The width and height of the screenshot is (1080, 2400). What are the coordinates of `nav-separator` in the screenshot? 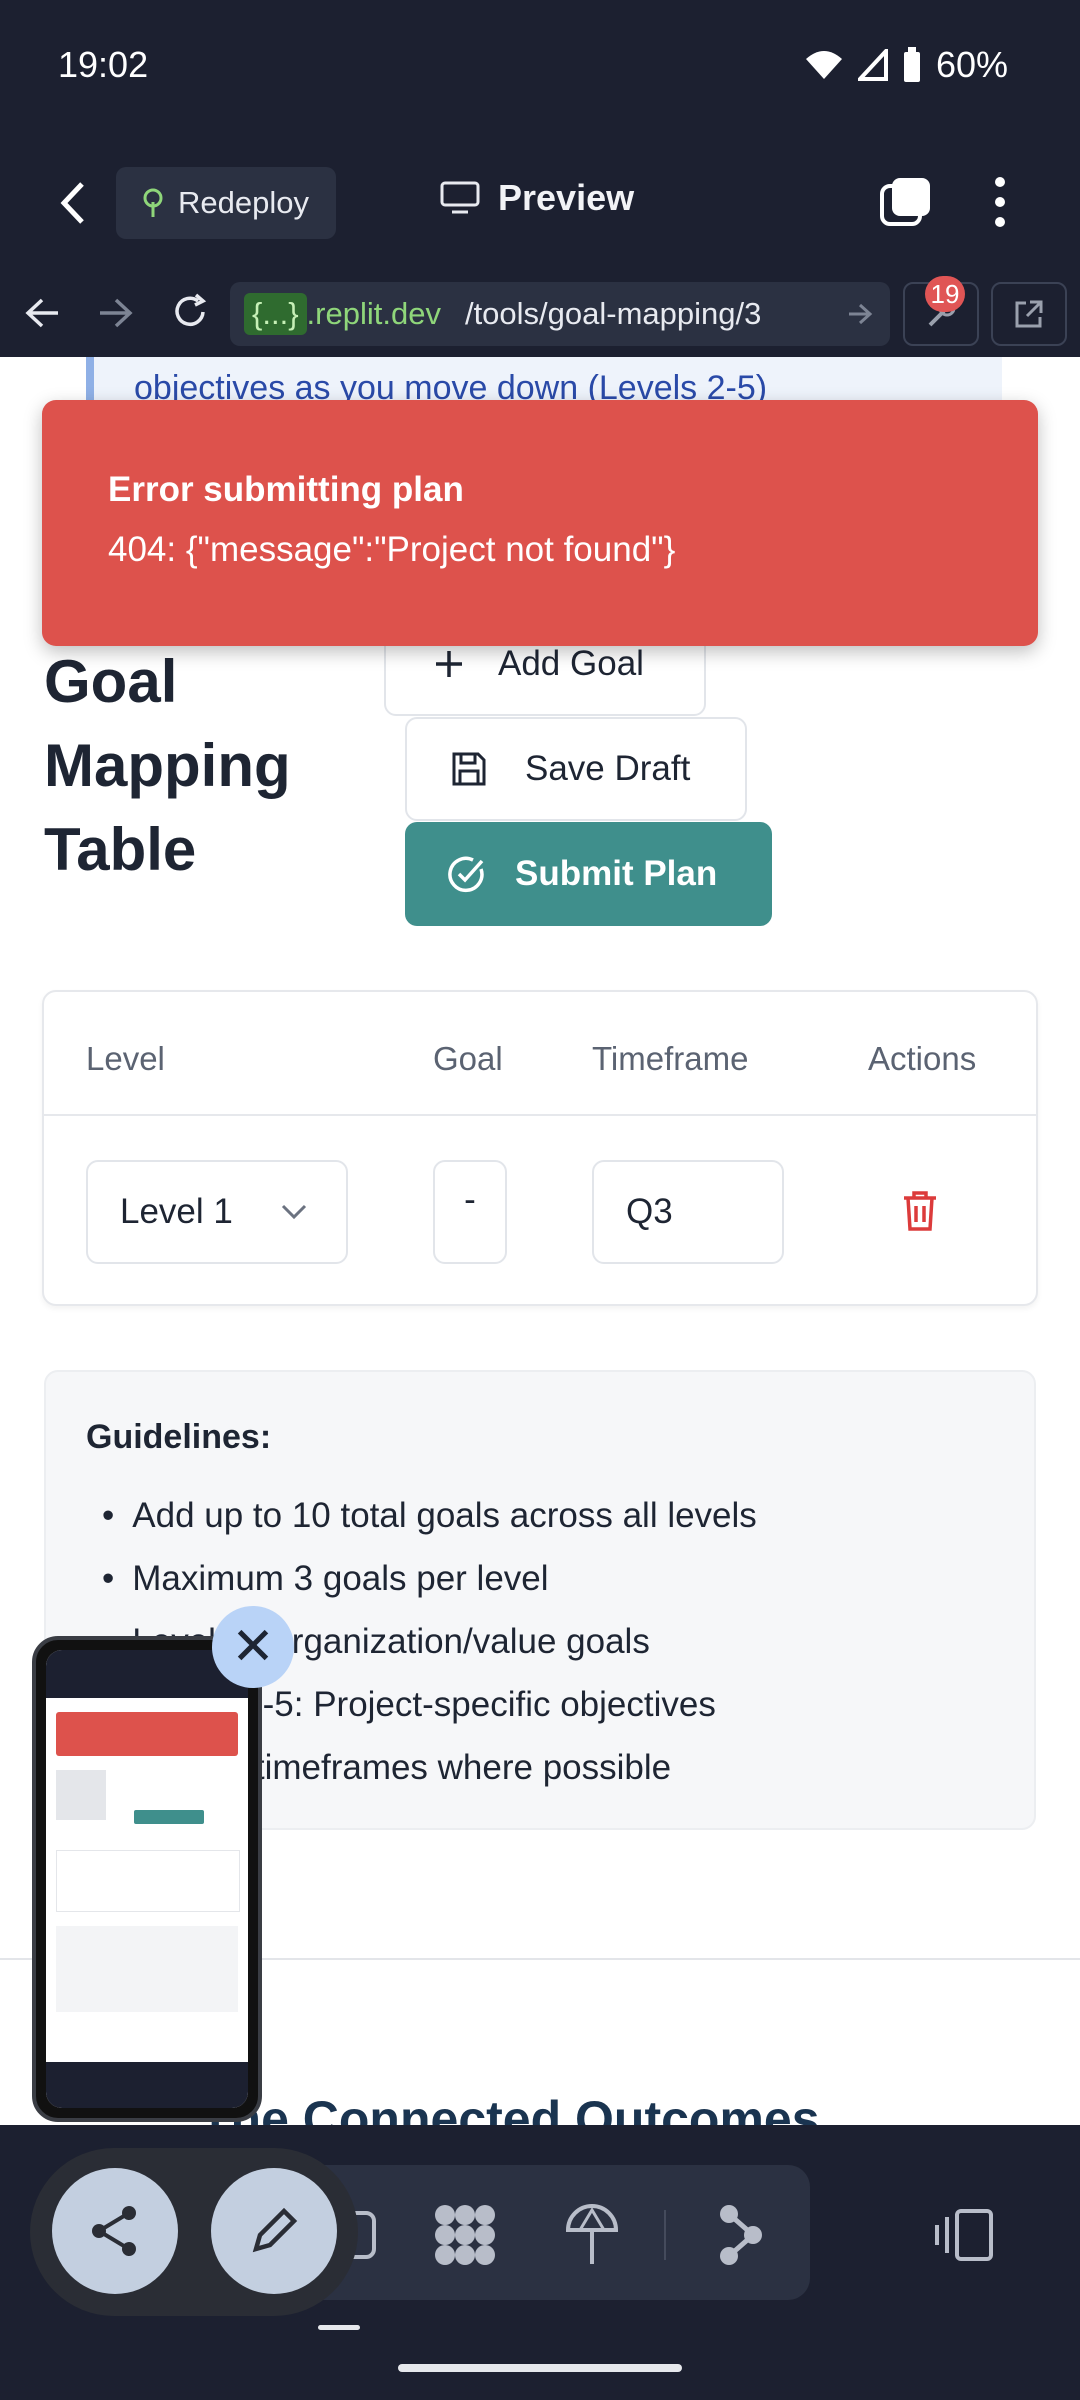 It's located at (665, 2235).